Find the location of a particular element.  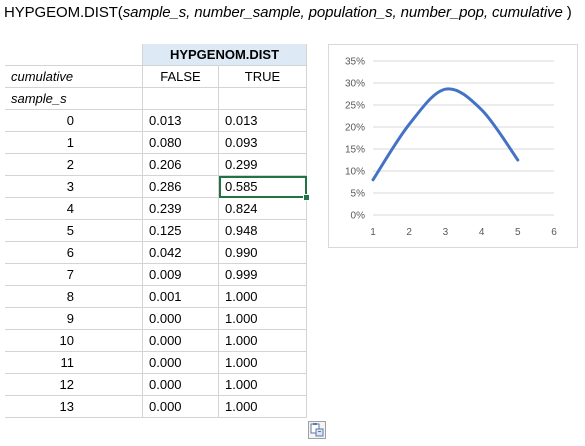

cdf-value-cell: 0.299 is located at coordinates (263, 165).